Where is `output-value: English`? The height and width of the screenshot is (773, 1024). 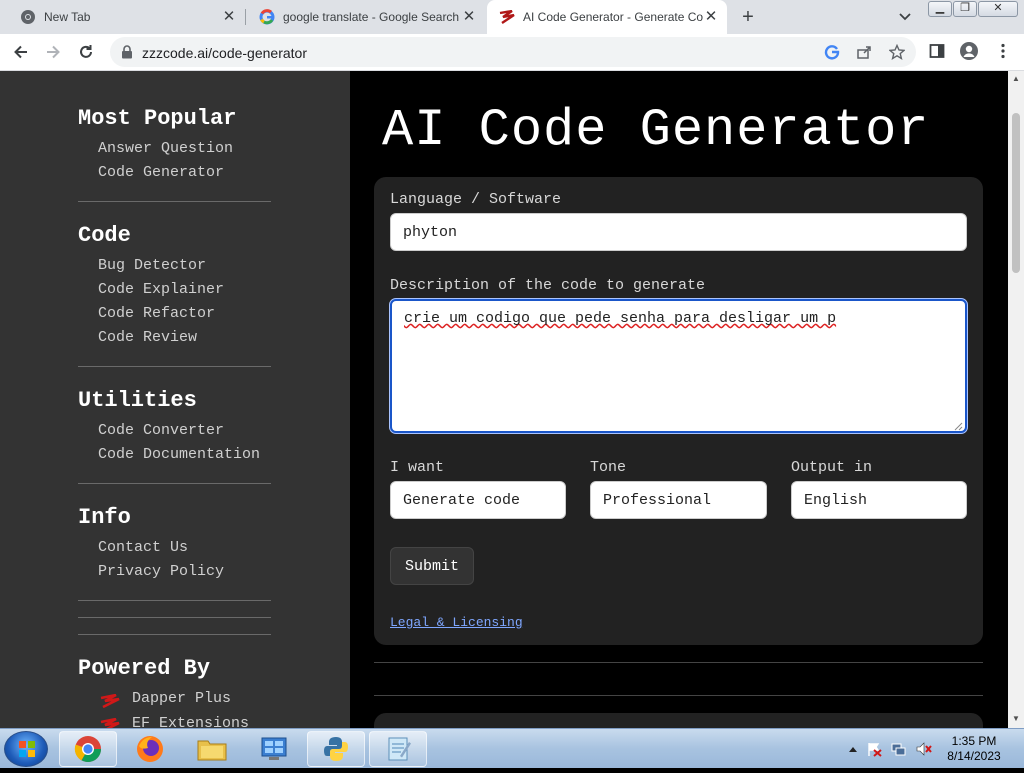
output-value: English is located at coordinates (836, 500).